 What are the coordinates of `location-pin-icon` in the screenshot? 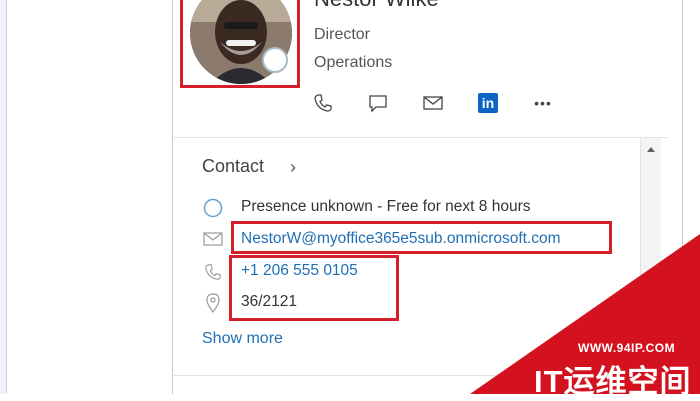 It's located at (213, 303).